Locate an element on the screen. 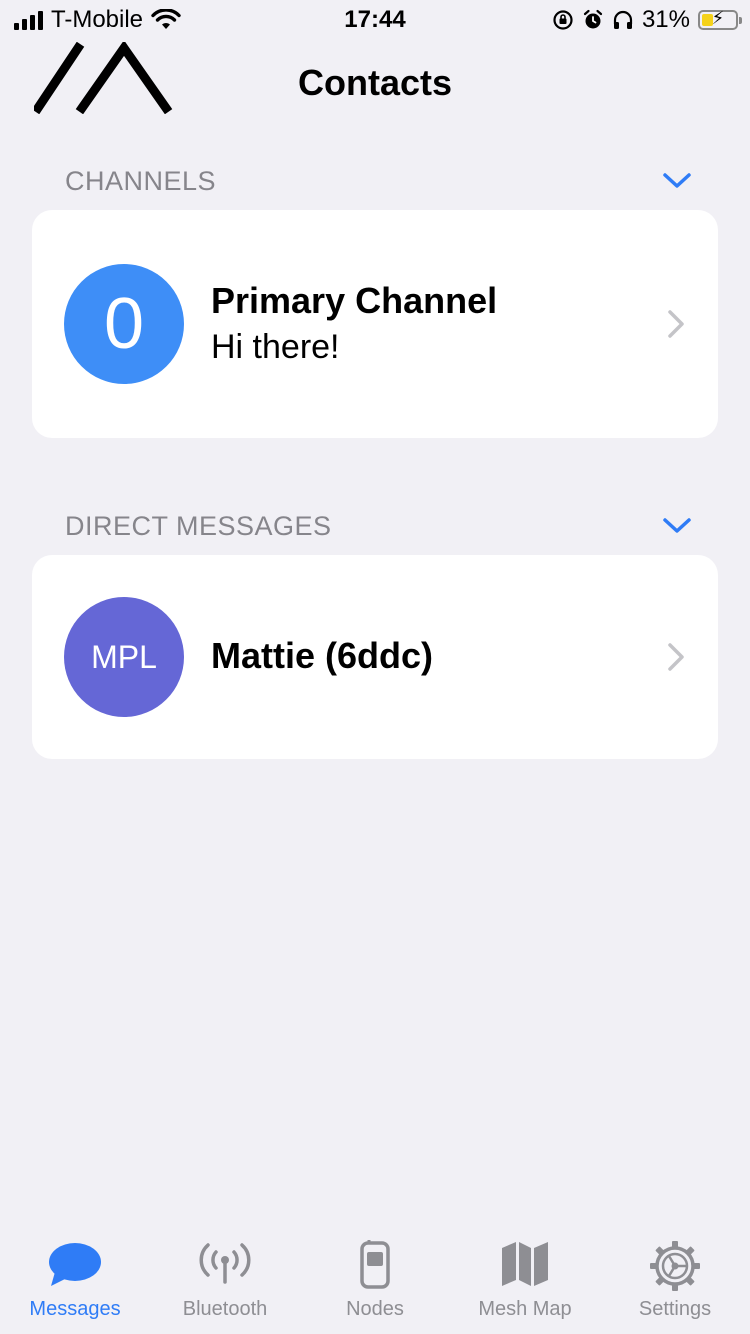 Image resolution: width=750 pixels, height=1334 pixels. tab-settings-label: Settings is located at coordinates (675, 1309).